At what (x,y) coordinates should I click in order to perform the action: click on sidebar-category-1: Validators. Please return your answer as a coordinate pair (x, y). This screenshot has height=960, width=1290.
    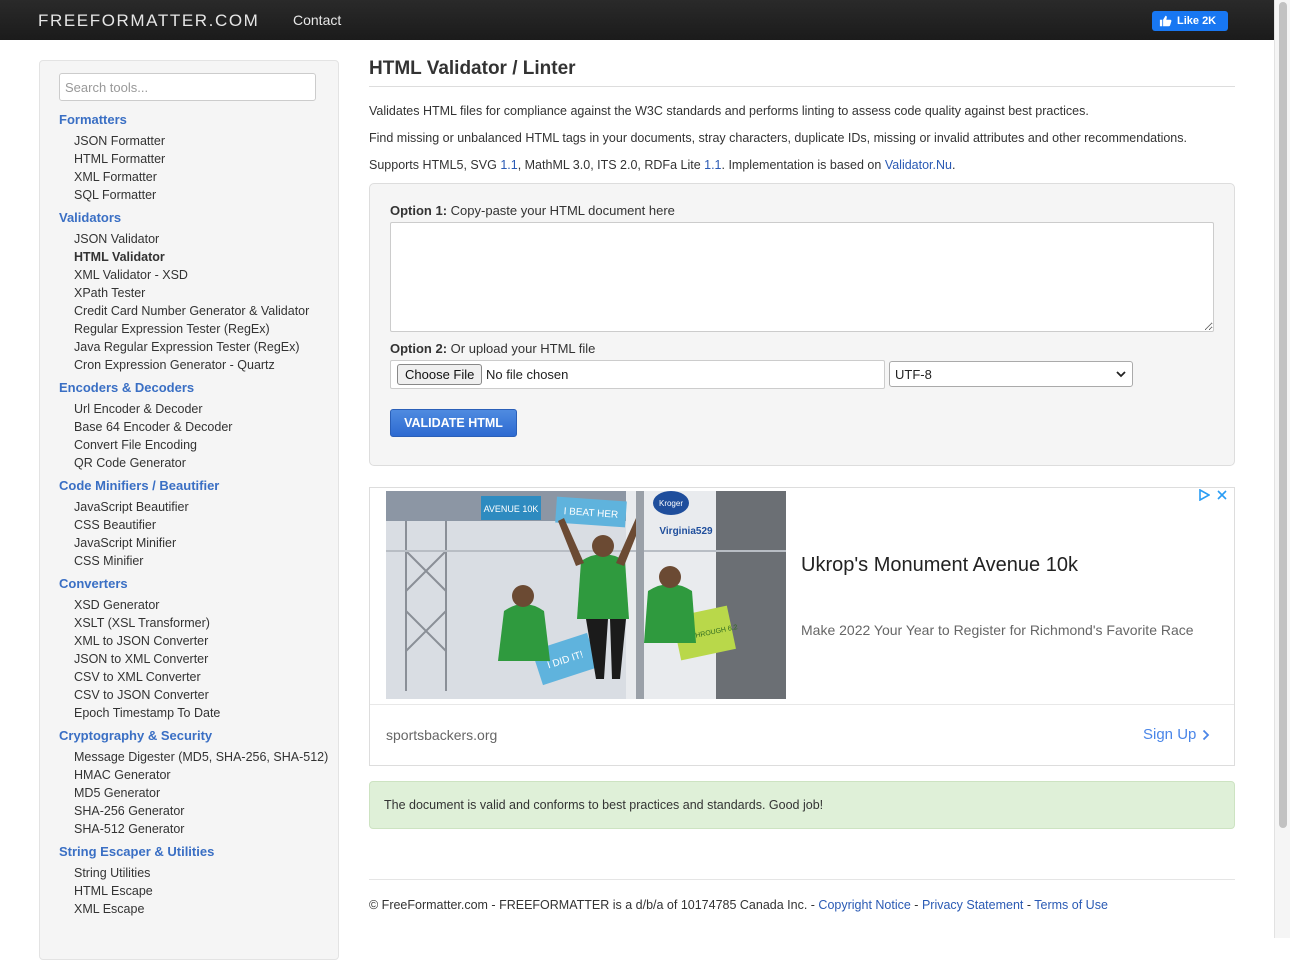
    Looking at the image, I should click on (193, 218).